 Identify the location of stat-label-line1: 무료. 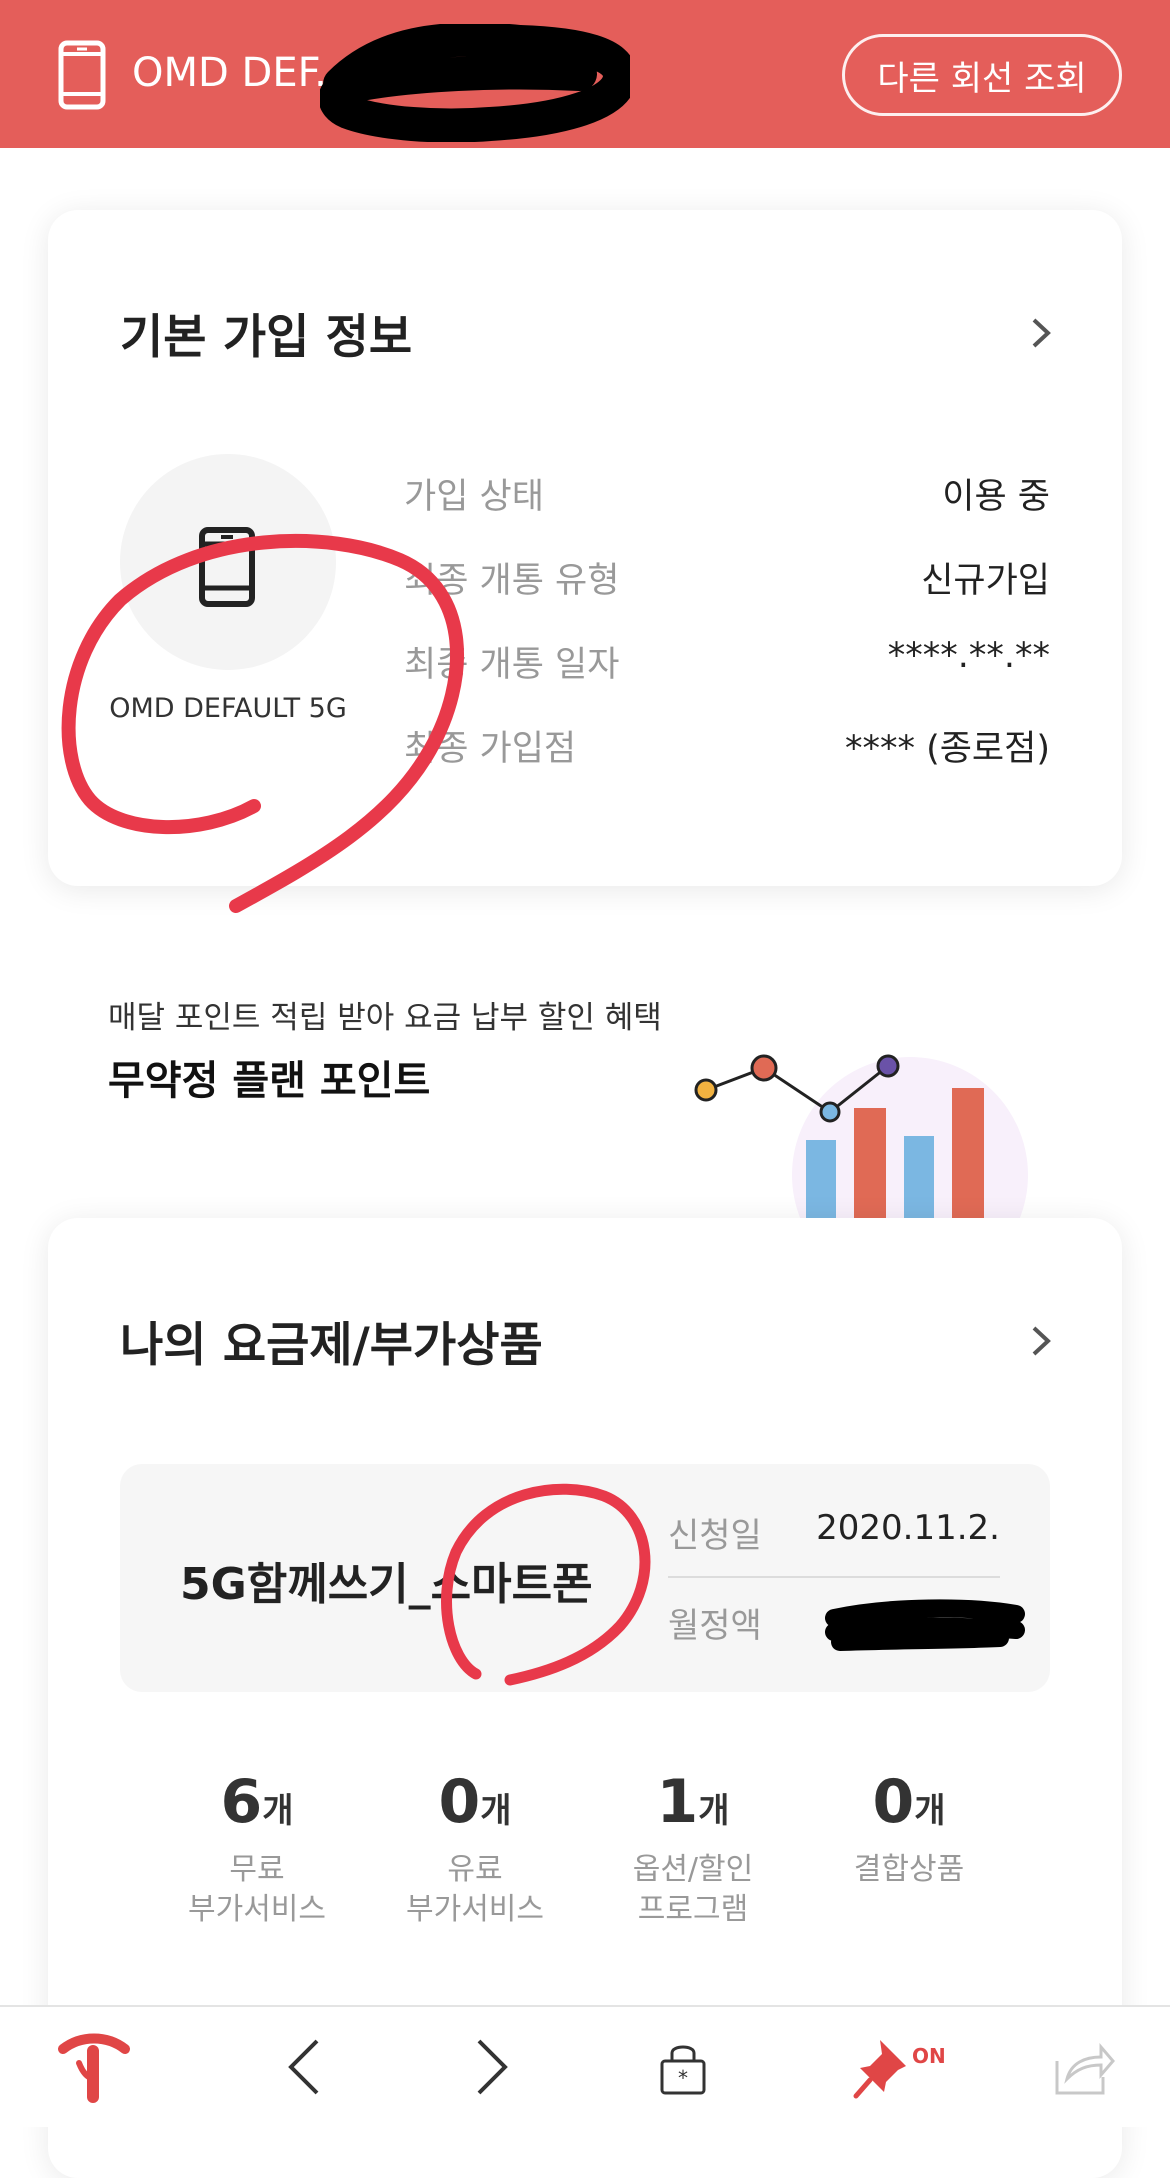
(257, 1869).